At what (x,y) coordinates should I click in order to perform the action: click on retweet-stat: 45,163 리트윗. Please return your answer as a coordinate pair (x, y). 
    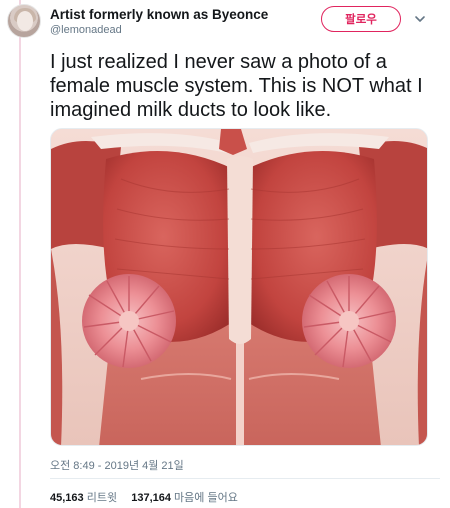
    Looking at the image, I should click on (85, 498).